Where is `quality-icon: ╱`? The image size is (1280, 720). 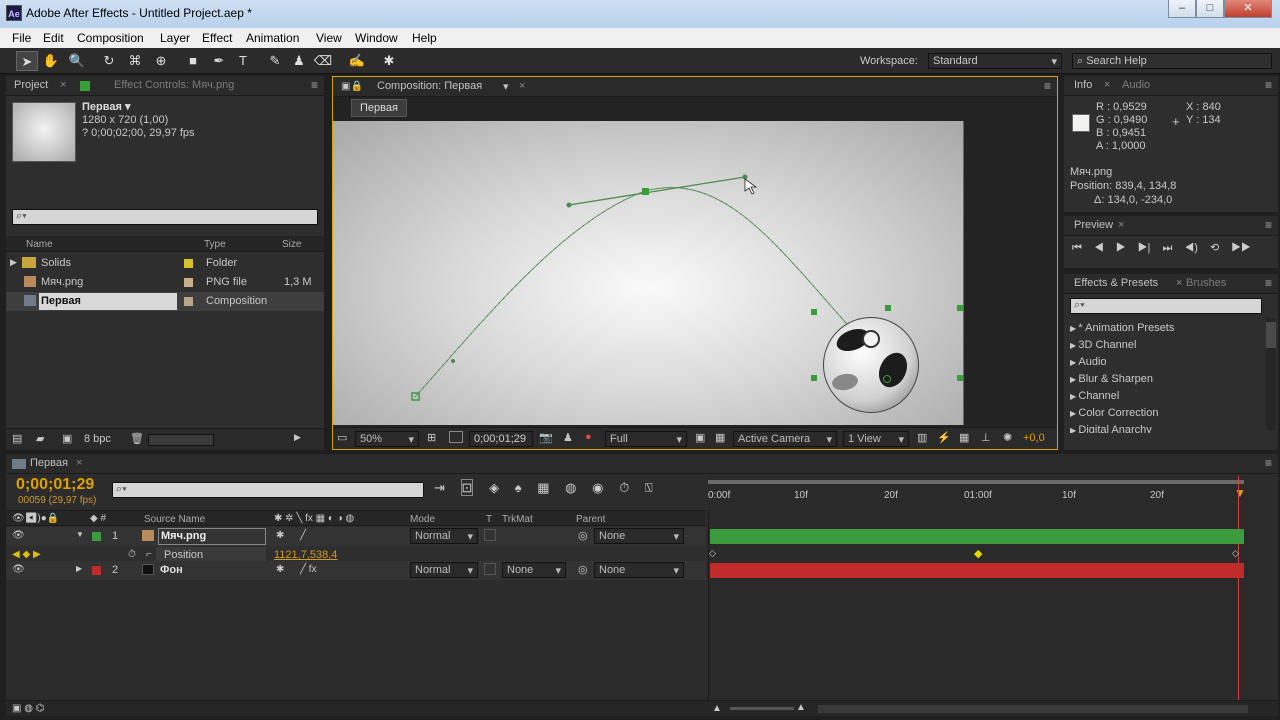 quality-icon: ╱ is located at coordinates (303, 535).